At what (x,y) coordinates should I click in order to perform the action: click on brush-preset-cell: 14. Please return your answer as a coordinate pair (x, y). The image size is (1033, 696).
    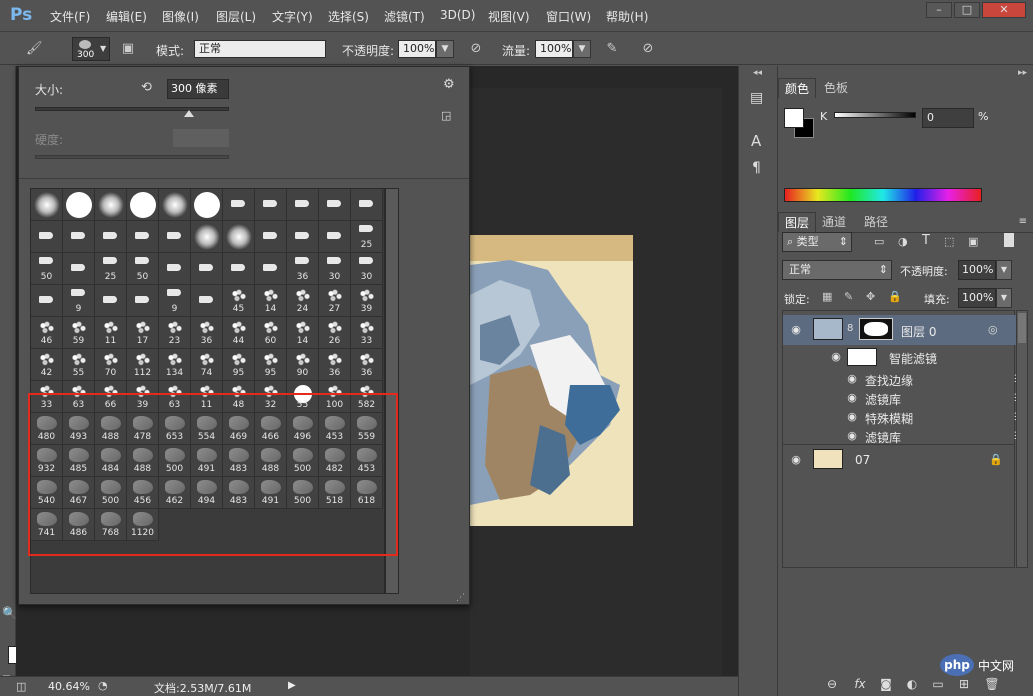
    Looking at the image, I should click on (303, 333).